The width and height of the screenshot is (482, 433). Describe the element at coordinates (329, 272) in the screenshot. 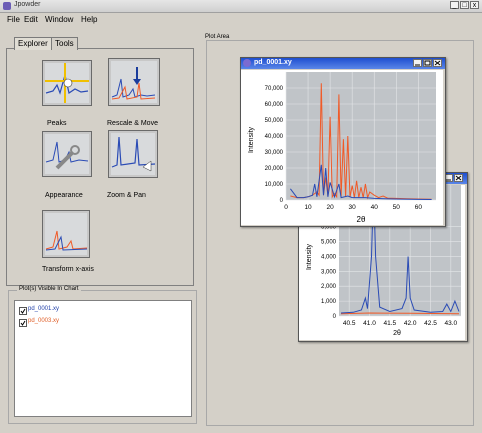

I see `y-tick-label: 3,000` at that location.